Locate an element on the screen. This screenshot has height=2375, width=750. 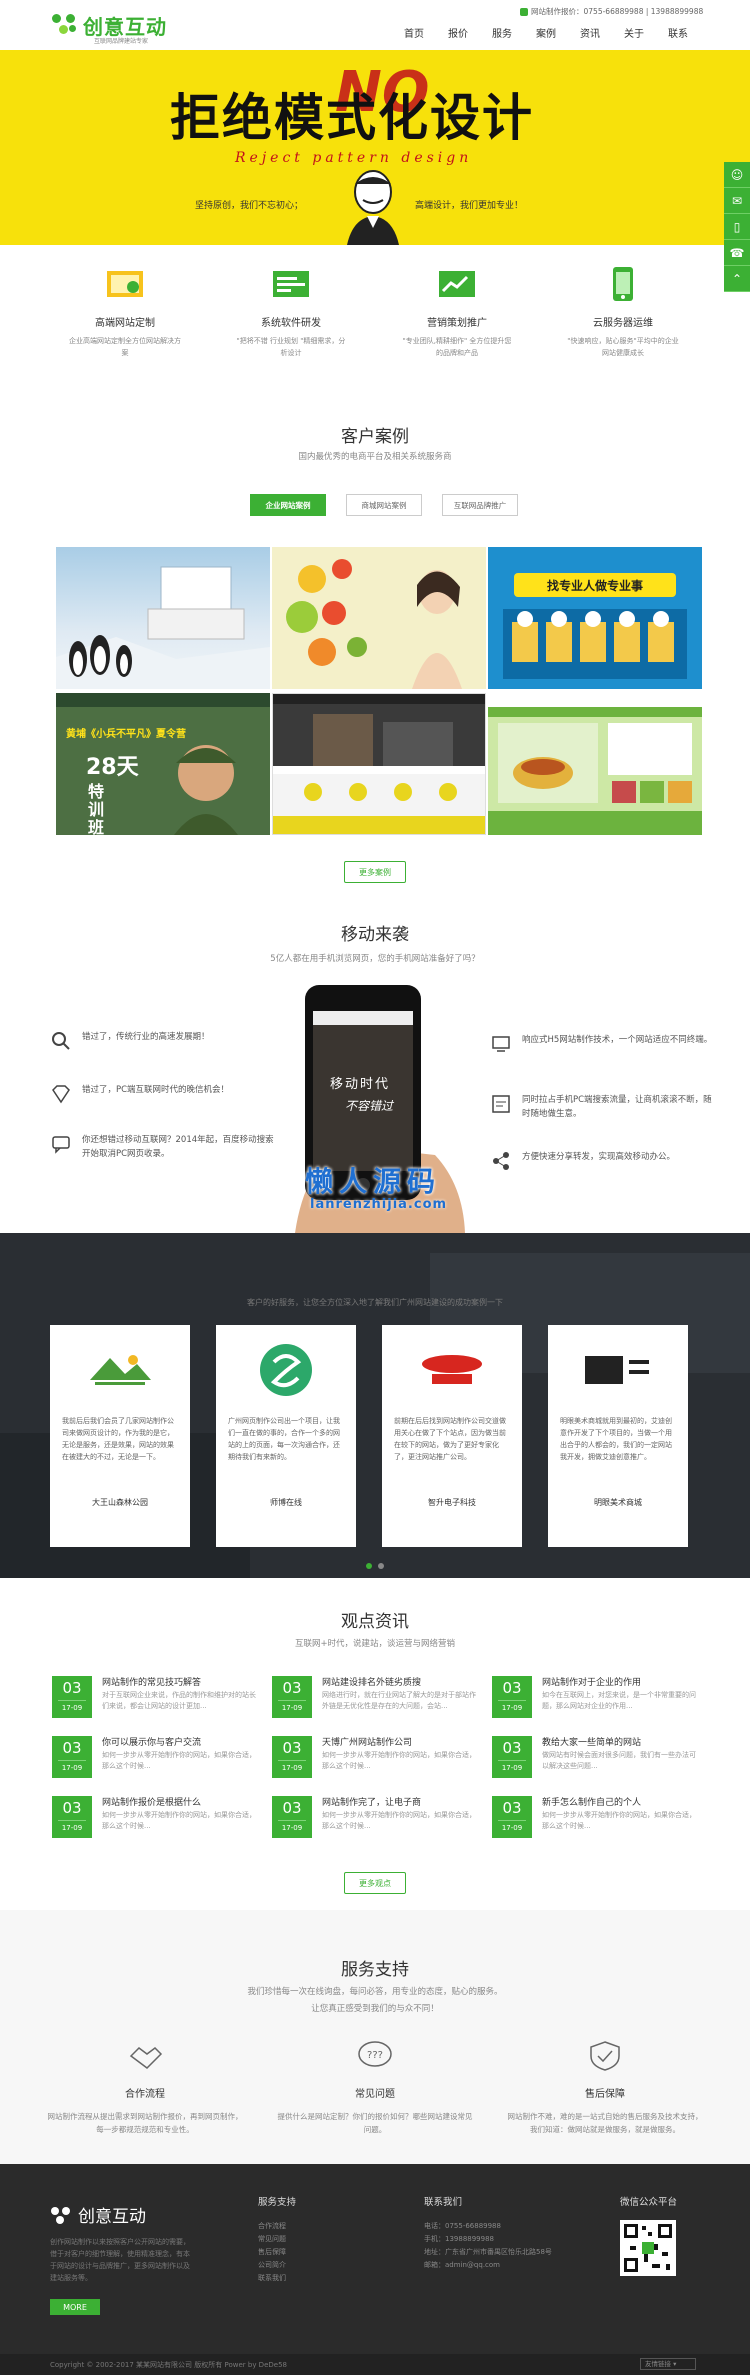
mobile-point: 同时拉占手机PC端搜索流量，让商机滚滚不断，随时随地做生意。 is located at coordinates (605, 1107).